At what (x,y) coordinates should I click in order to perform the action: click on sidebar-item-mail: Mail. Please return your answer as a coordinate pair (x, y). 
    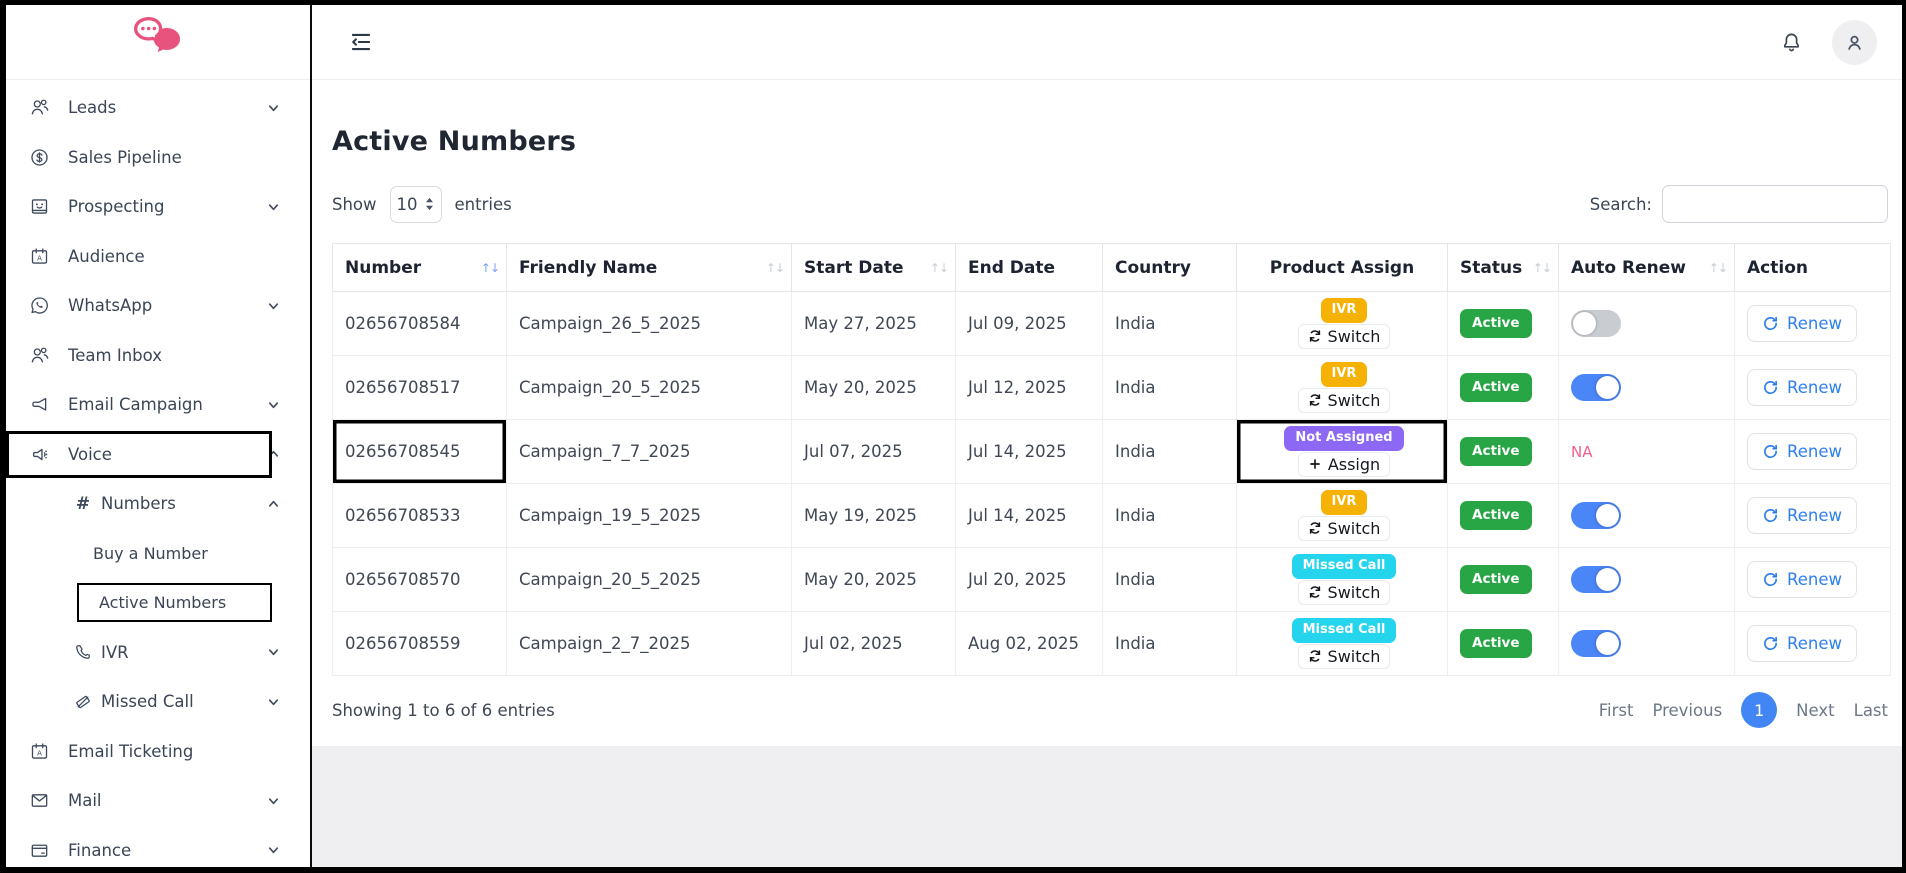
    Looking at the image, I should click on (158, 801).